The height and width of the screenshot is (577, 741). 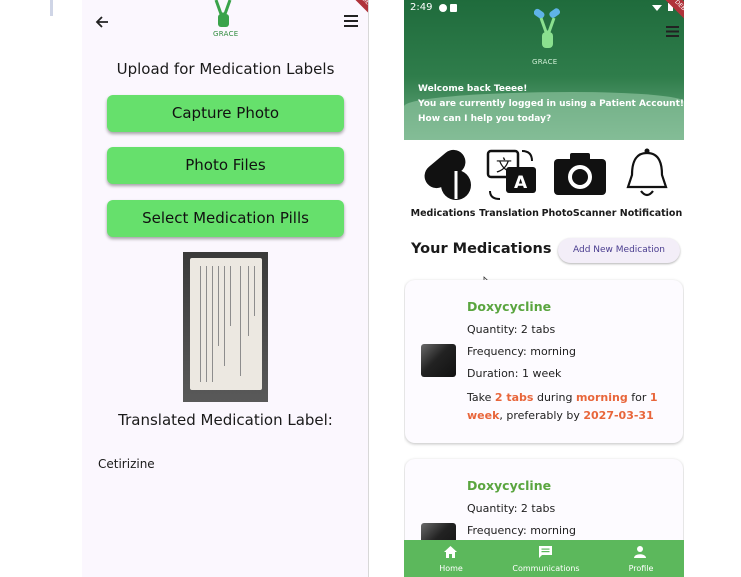 I want to click on select-medication-pills-button: Select Medication Pills, so click(x=225, y=218).